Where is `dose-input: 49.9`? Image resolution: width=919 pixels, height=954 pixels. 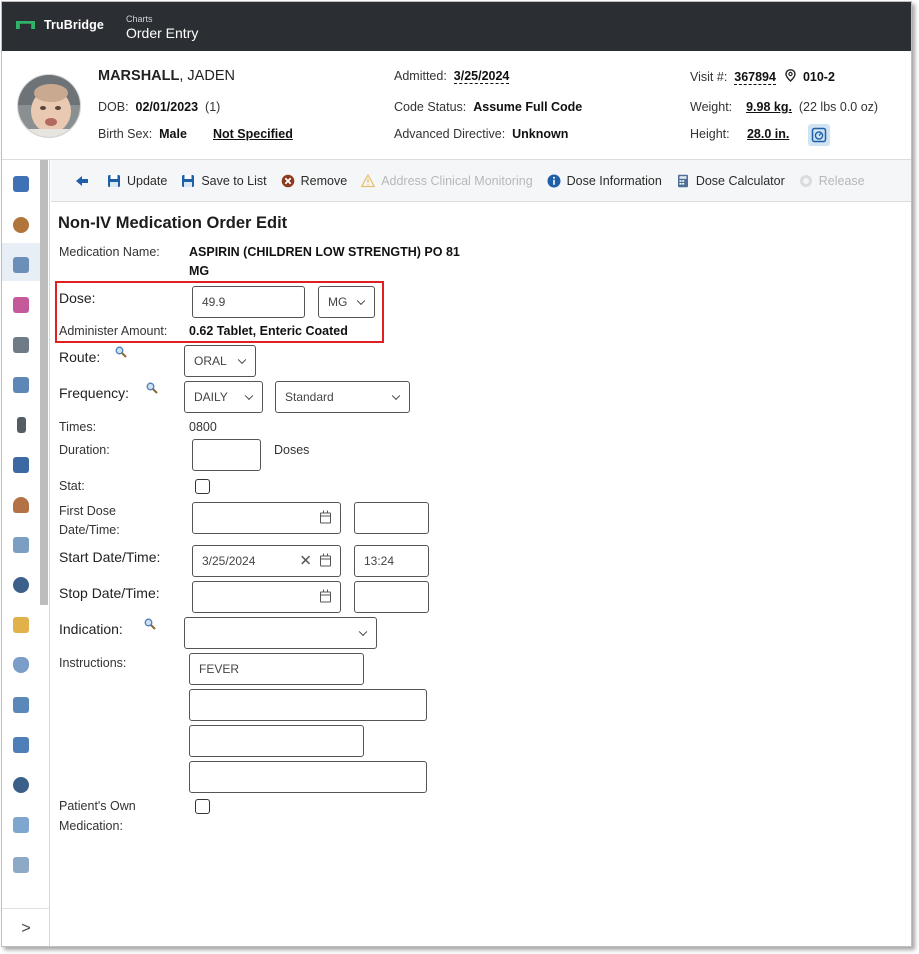
dose-input: 49.9 is located at coordinates (248, 302).